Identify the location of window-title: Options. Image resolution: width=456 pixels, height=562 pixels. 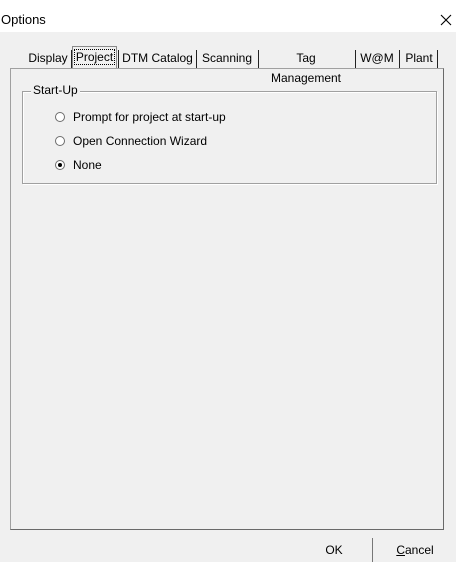
(23, 19).